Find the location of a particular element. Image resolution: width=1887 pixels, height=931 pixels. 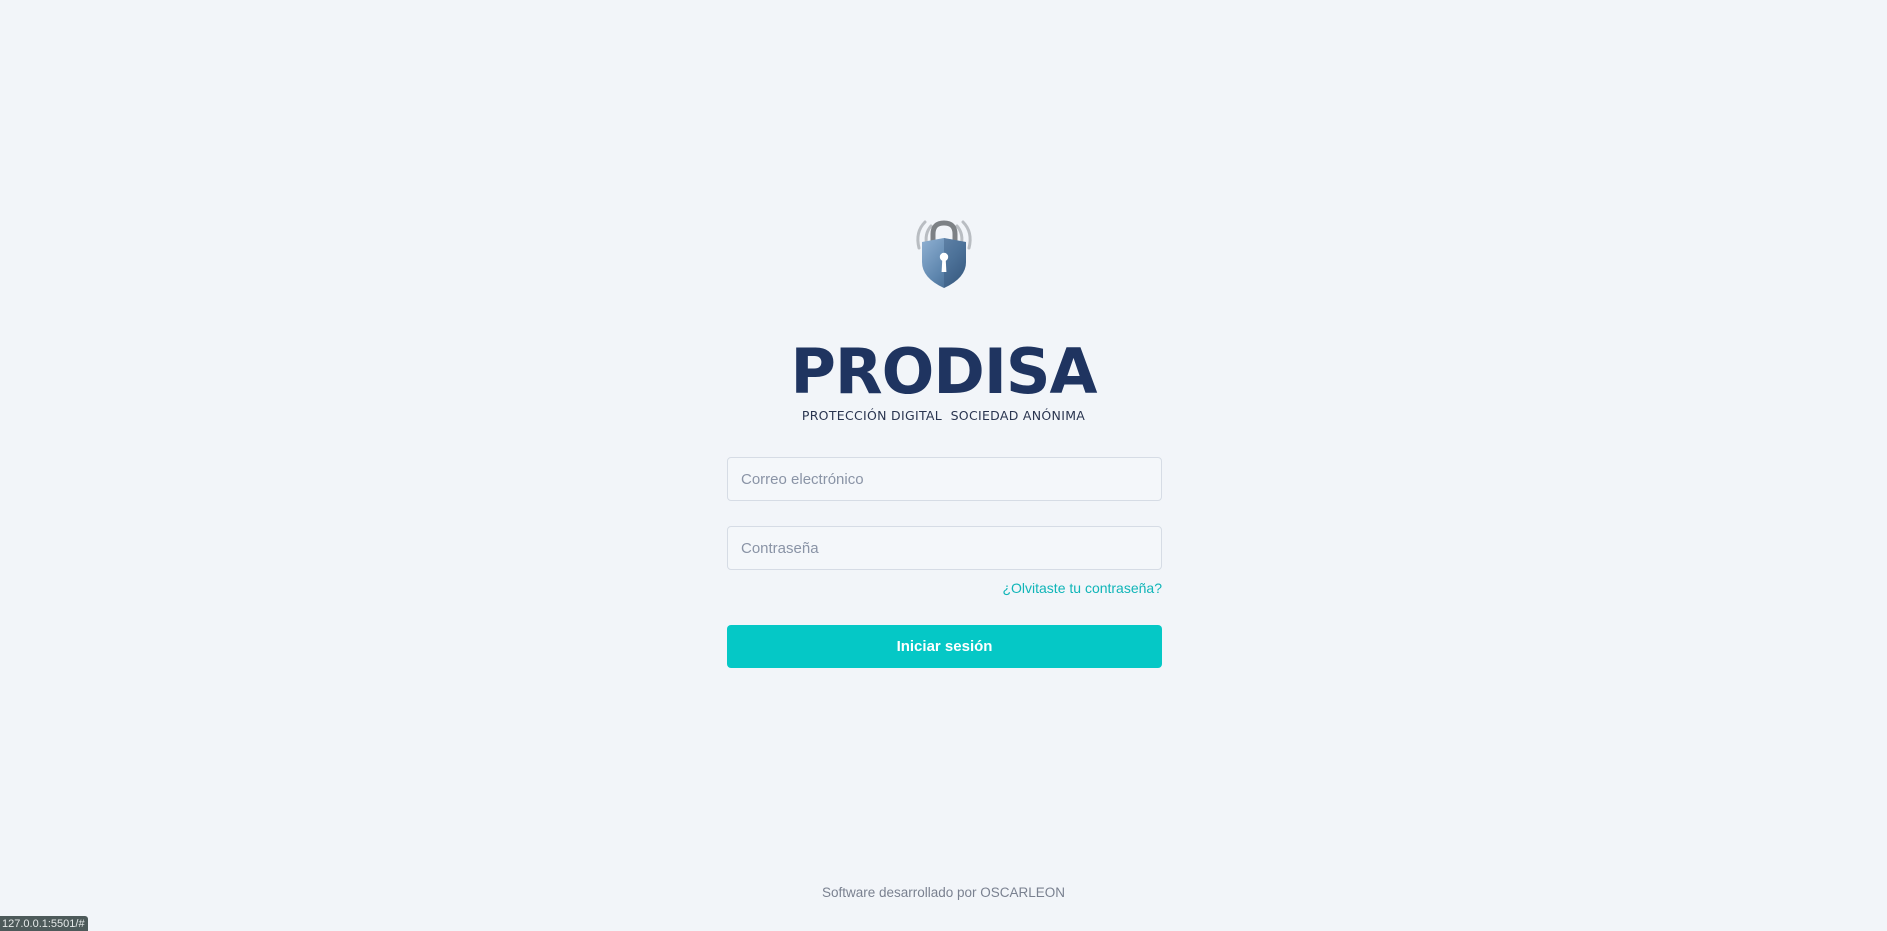

shield-lock-wireless-icon is located at coordinates (944, 254).